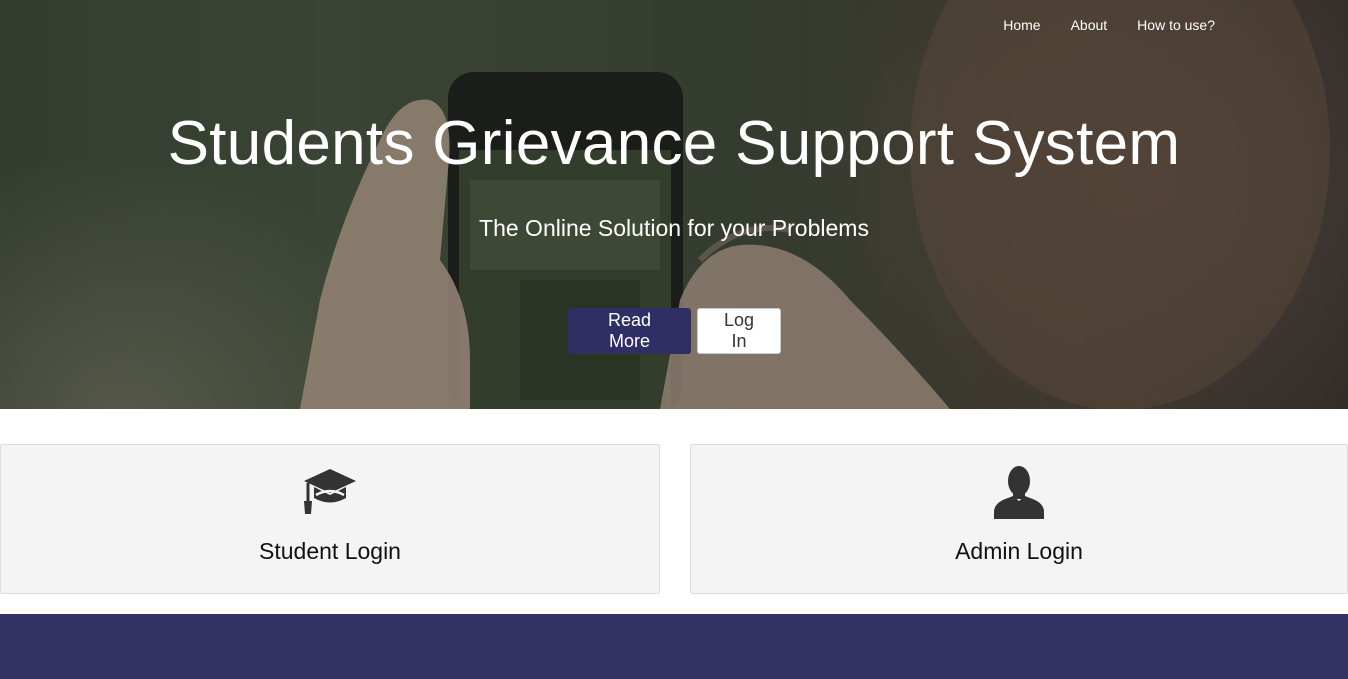  Describe the element at coordinates (674, 228) in the screenshot. I see `page-subtitle: The Online Solution for your Problems` at that location.